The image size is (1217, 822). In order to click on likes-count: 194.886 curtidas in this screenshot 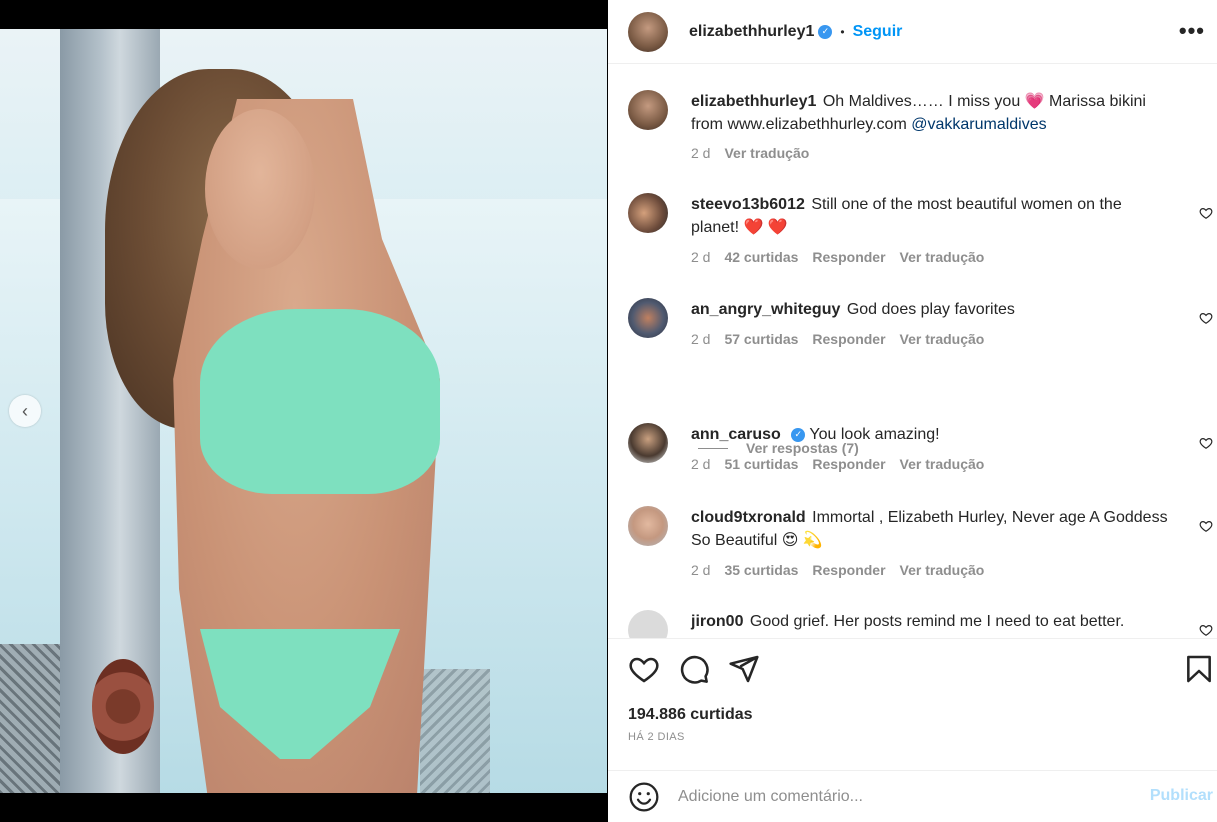, I will do `click(690, 715)`.